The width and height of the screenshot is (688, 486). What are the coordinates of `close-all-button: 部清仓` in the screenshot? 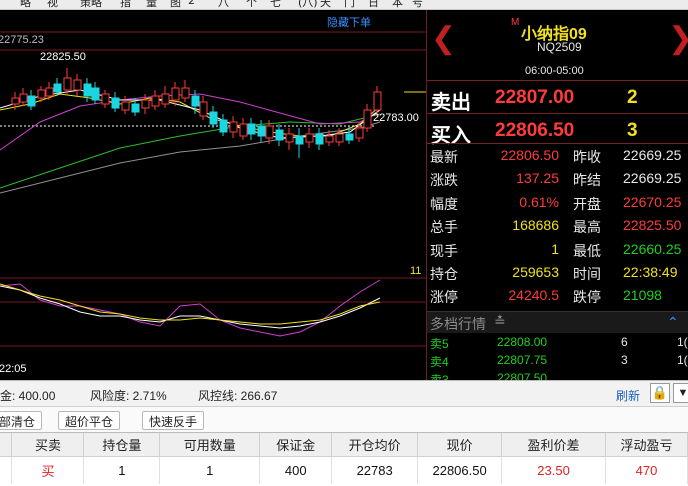 It's located at (21, 420).